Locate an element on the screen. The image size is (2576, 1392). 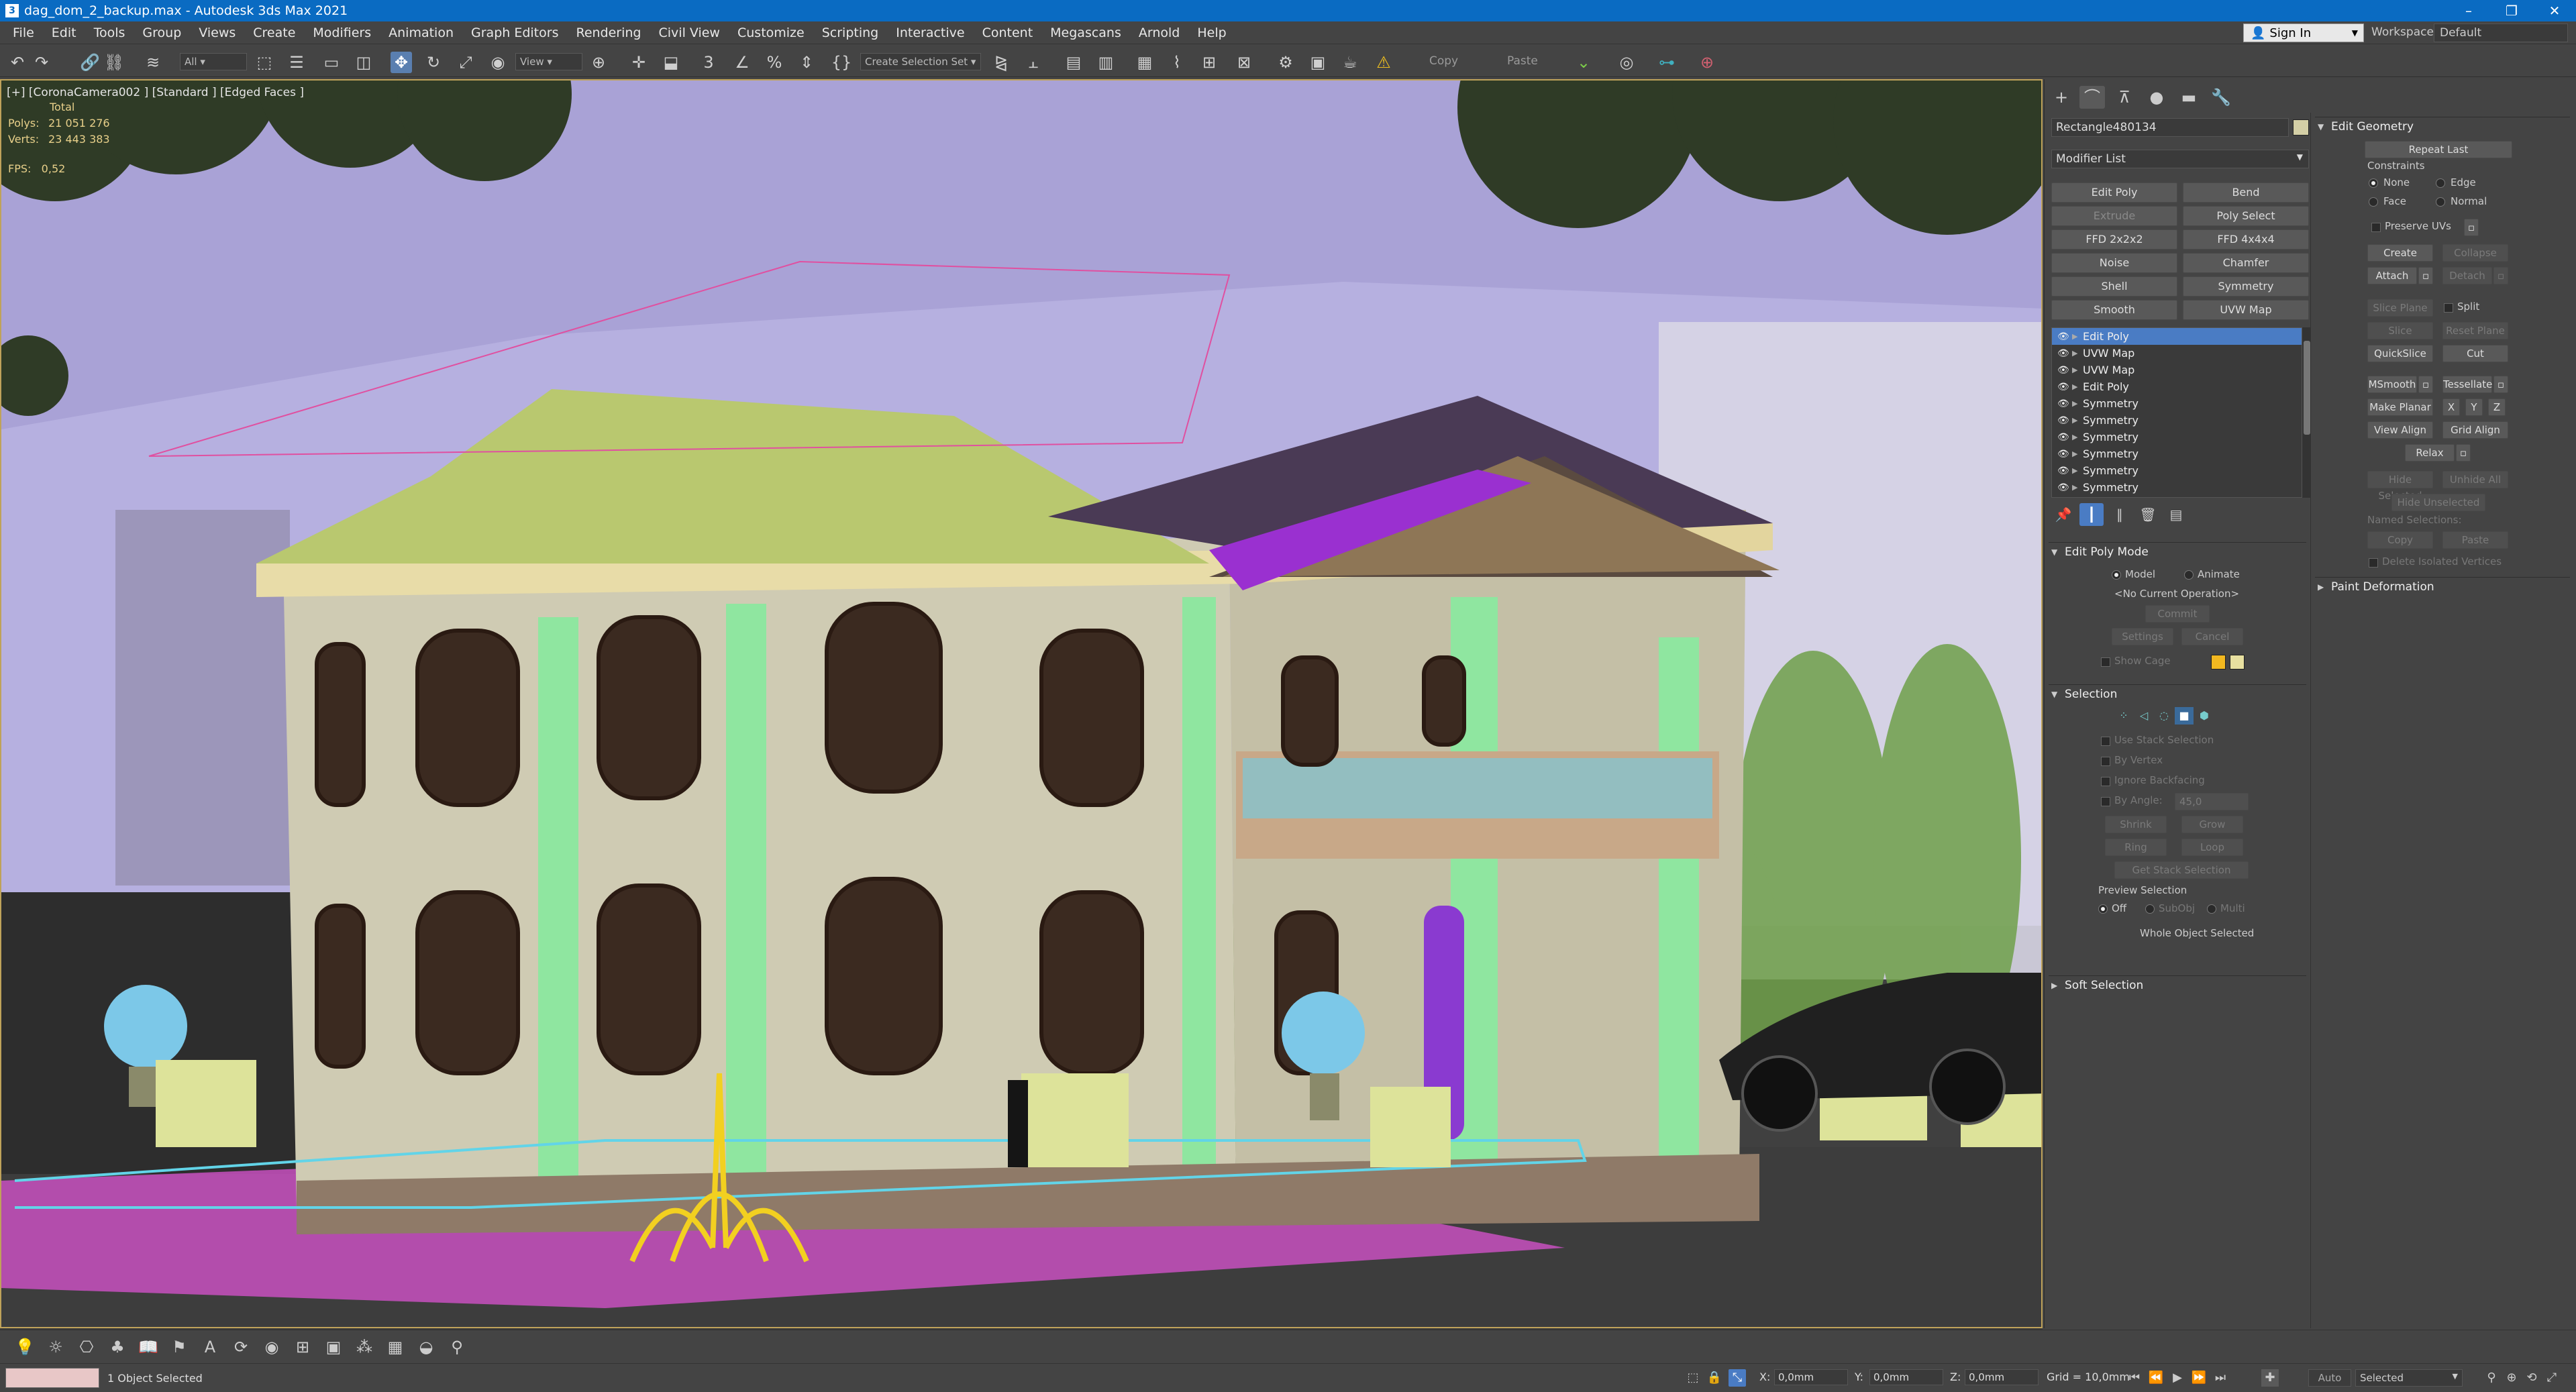
constraint-face-radio is located at coordinates (2373, 202).